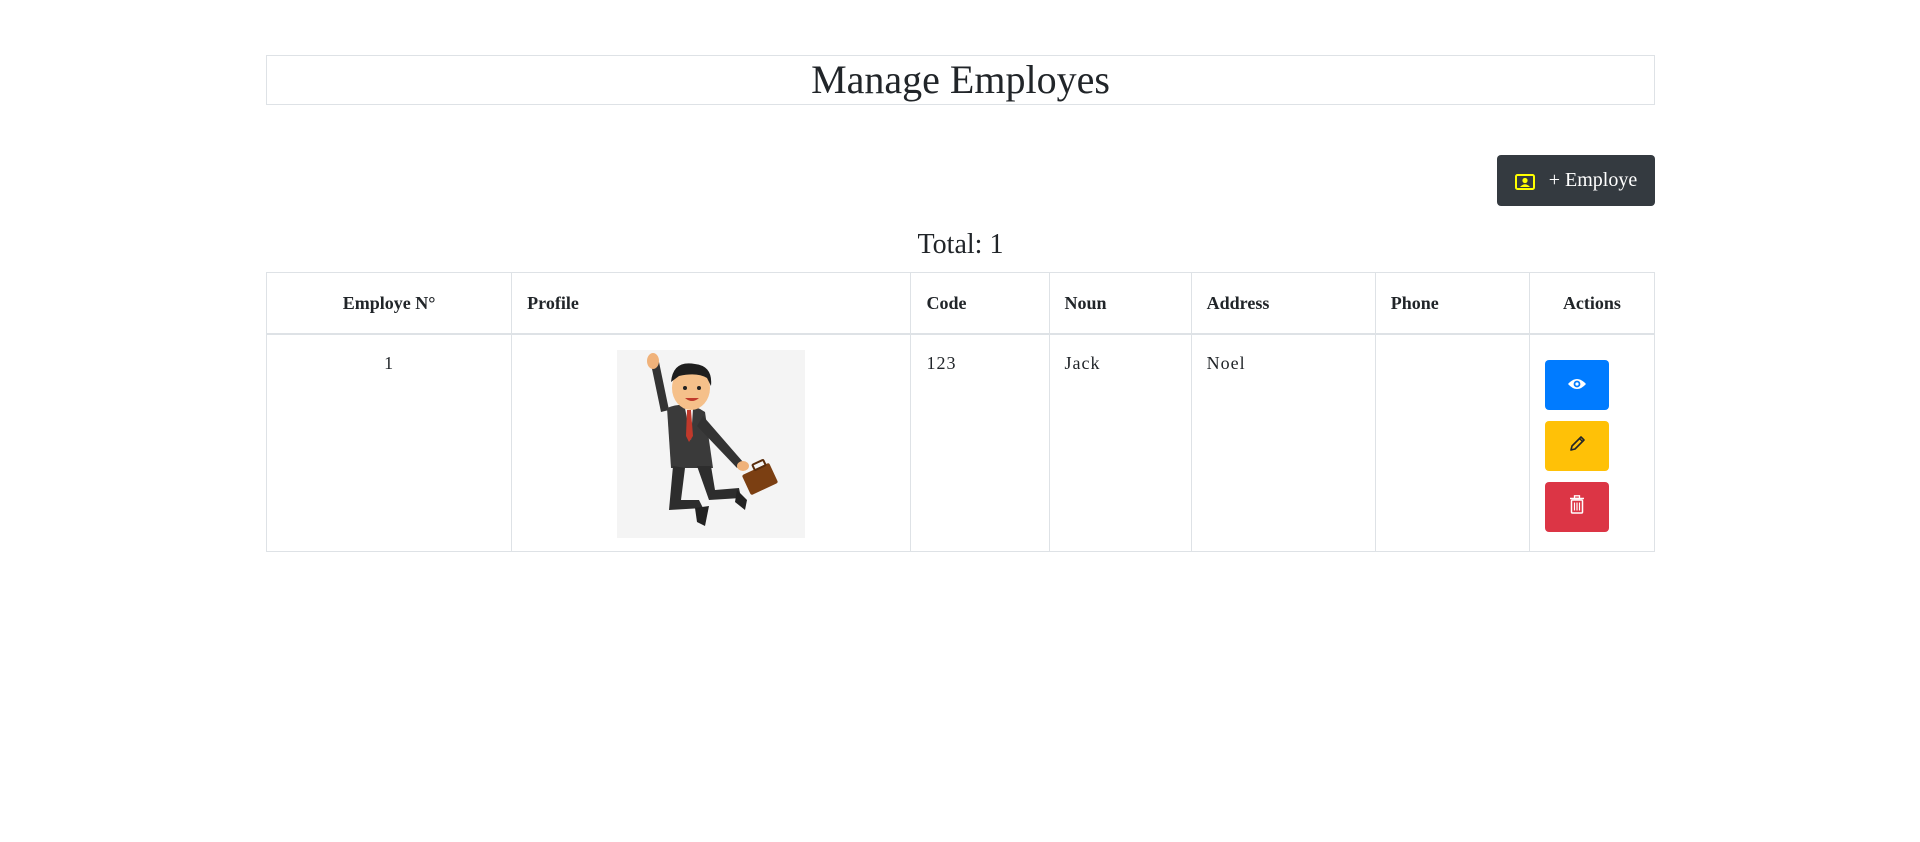 This screenshot has height=842, width=1920. I want to click on column-header-code: Code, so click(980, 303).